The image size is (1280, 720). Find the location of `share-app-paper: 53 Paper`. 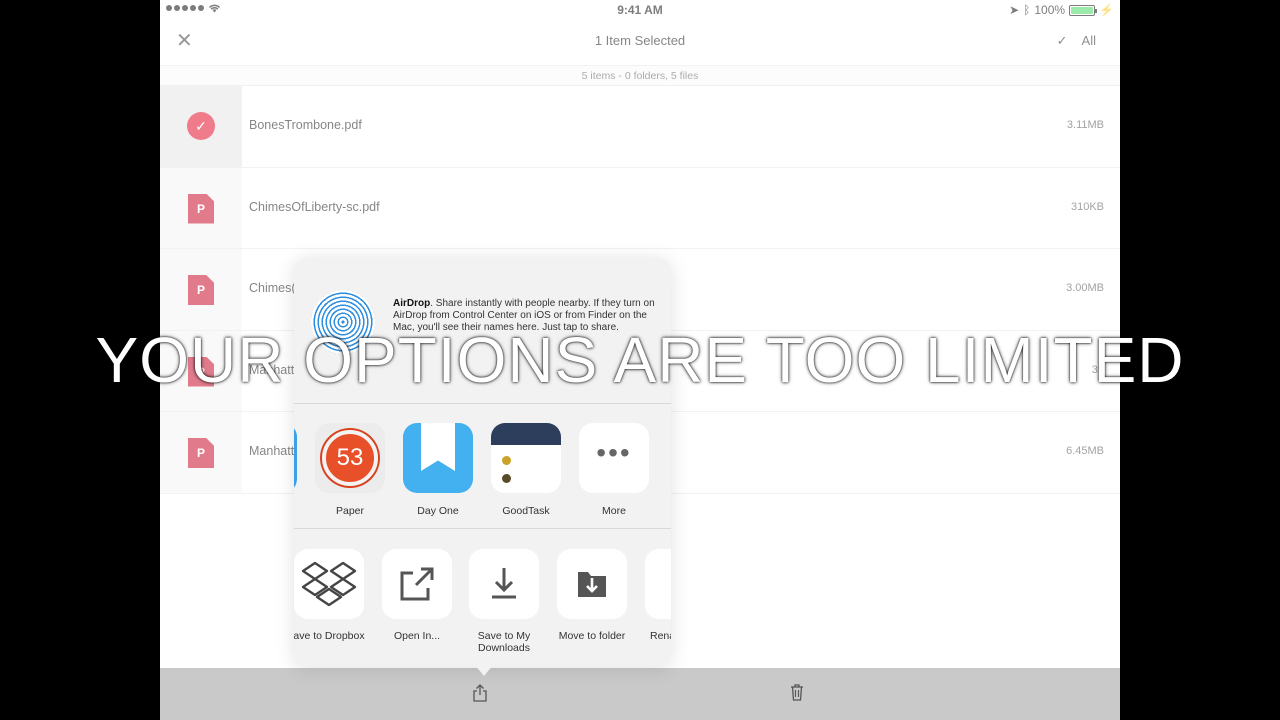

share-app-paper: 53 Paper is located at coordinates (350, 470).